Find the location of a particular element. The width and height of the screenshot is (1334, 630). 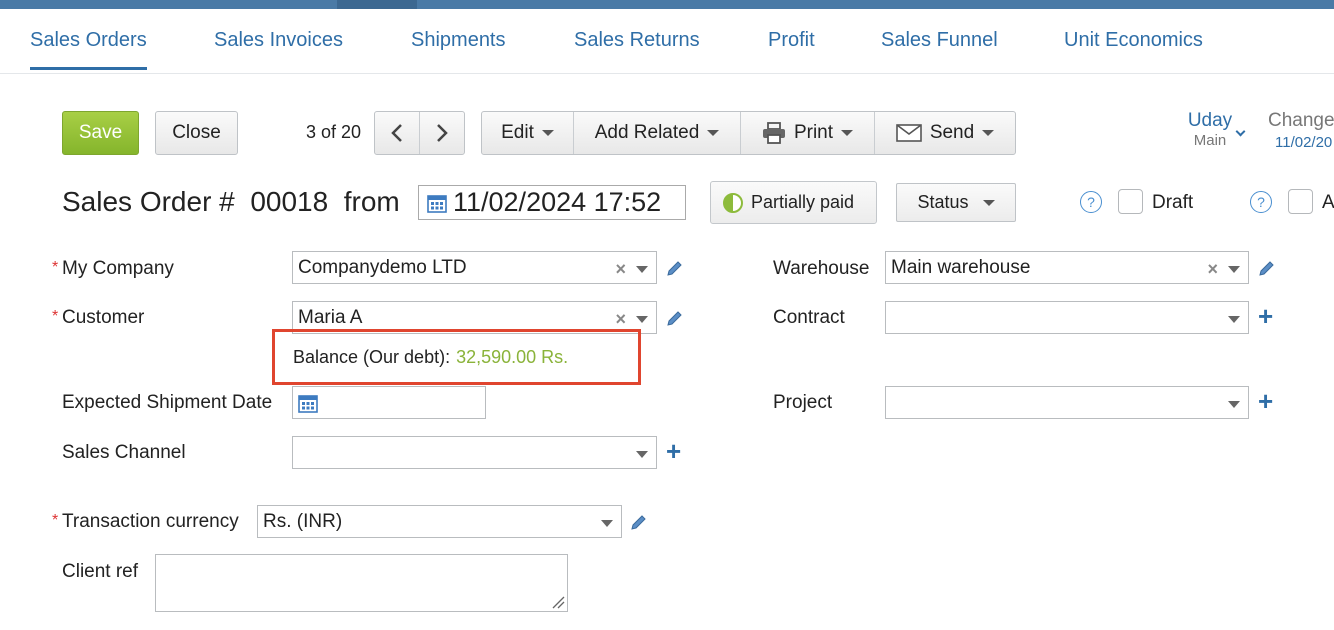

payment-status-button: Partially paid is located at coordinates (793, 202).